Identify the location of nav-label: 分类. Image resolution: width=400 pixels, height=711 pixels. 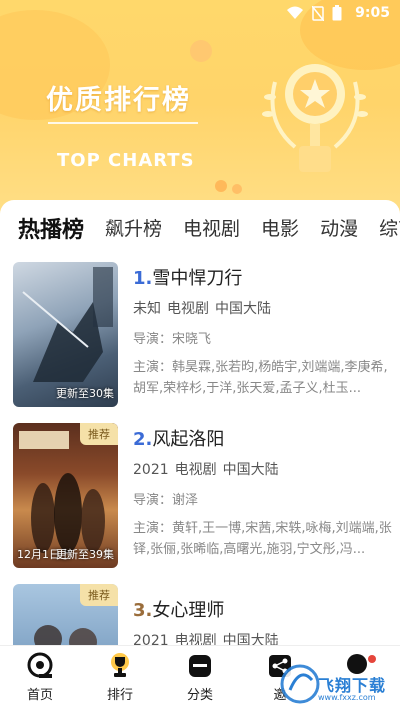
(199, 695).